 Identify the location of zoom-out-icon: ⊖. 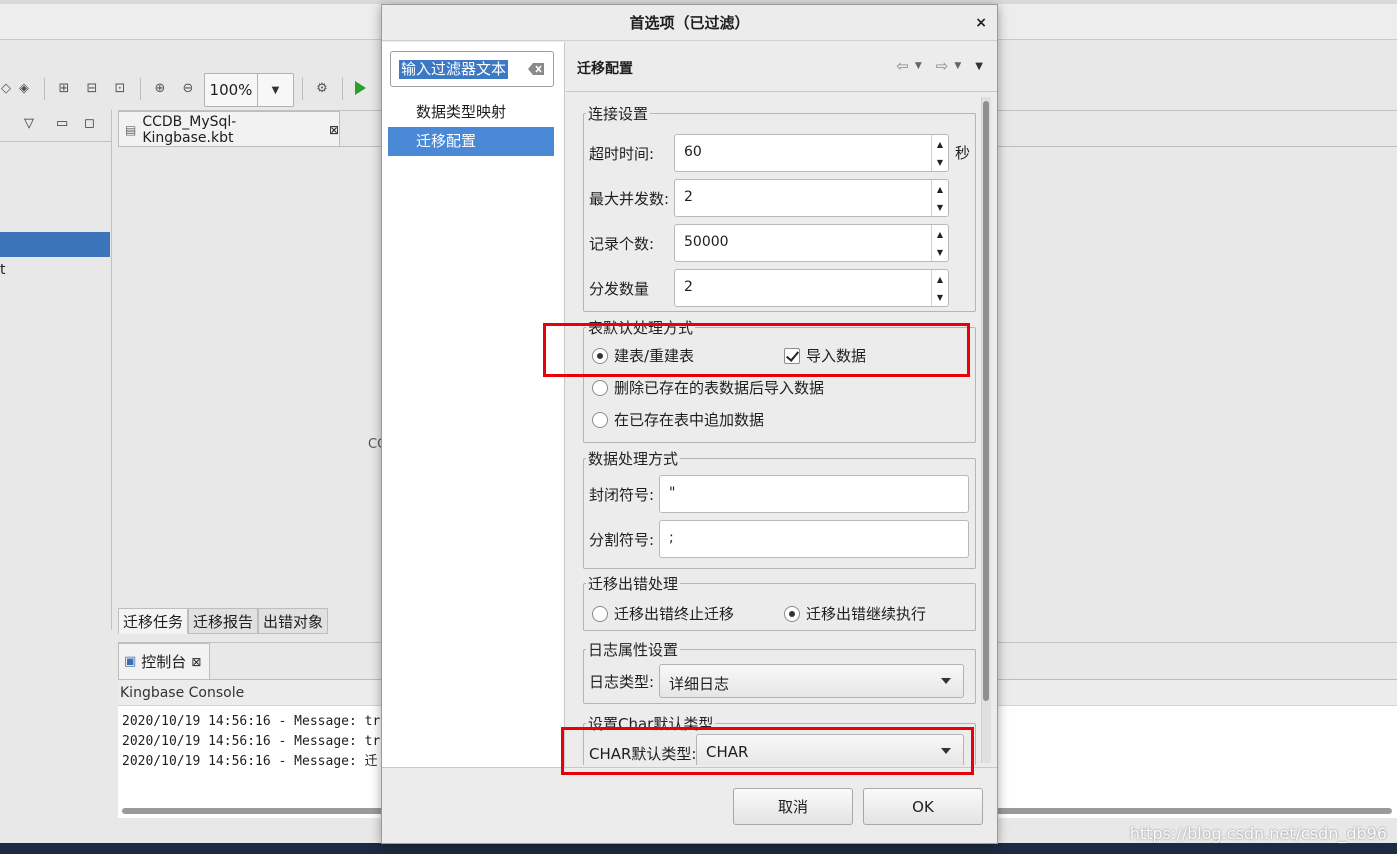
(188, 88).